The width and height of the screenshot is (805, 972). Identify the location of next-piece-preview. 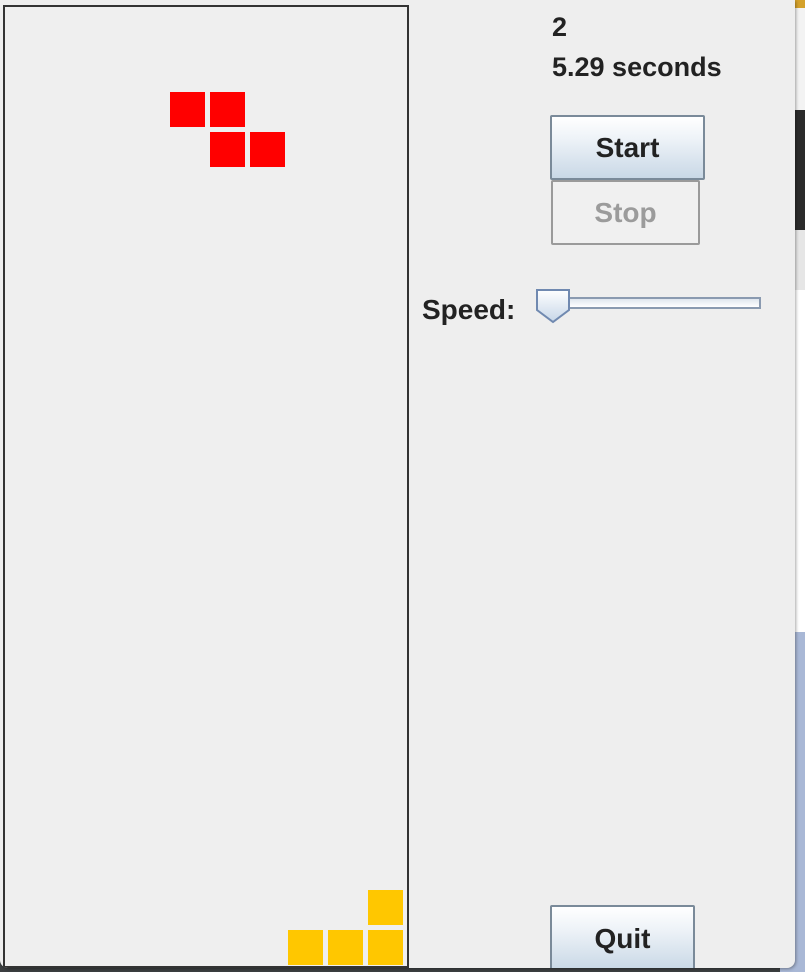
(206, 88).